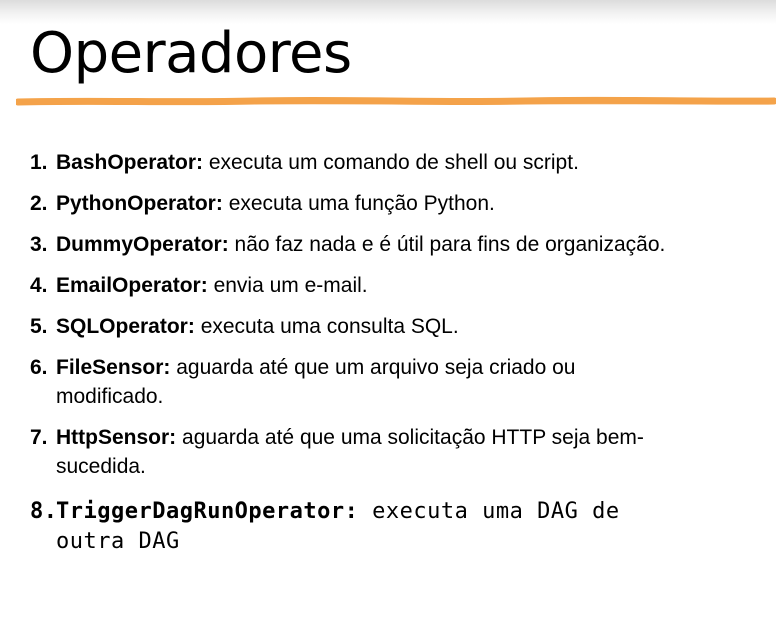 This screenshot has width=776, height=619. I want to click on description-line: executa uma consulta SQL., so click(329, 326).